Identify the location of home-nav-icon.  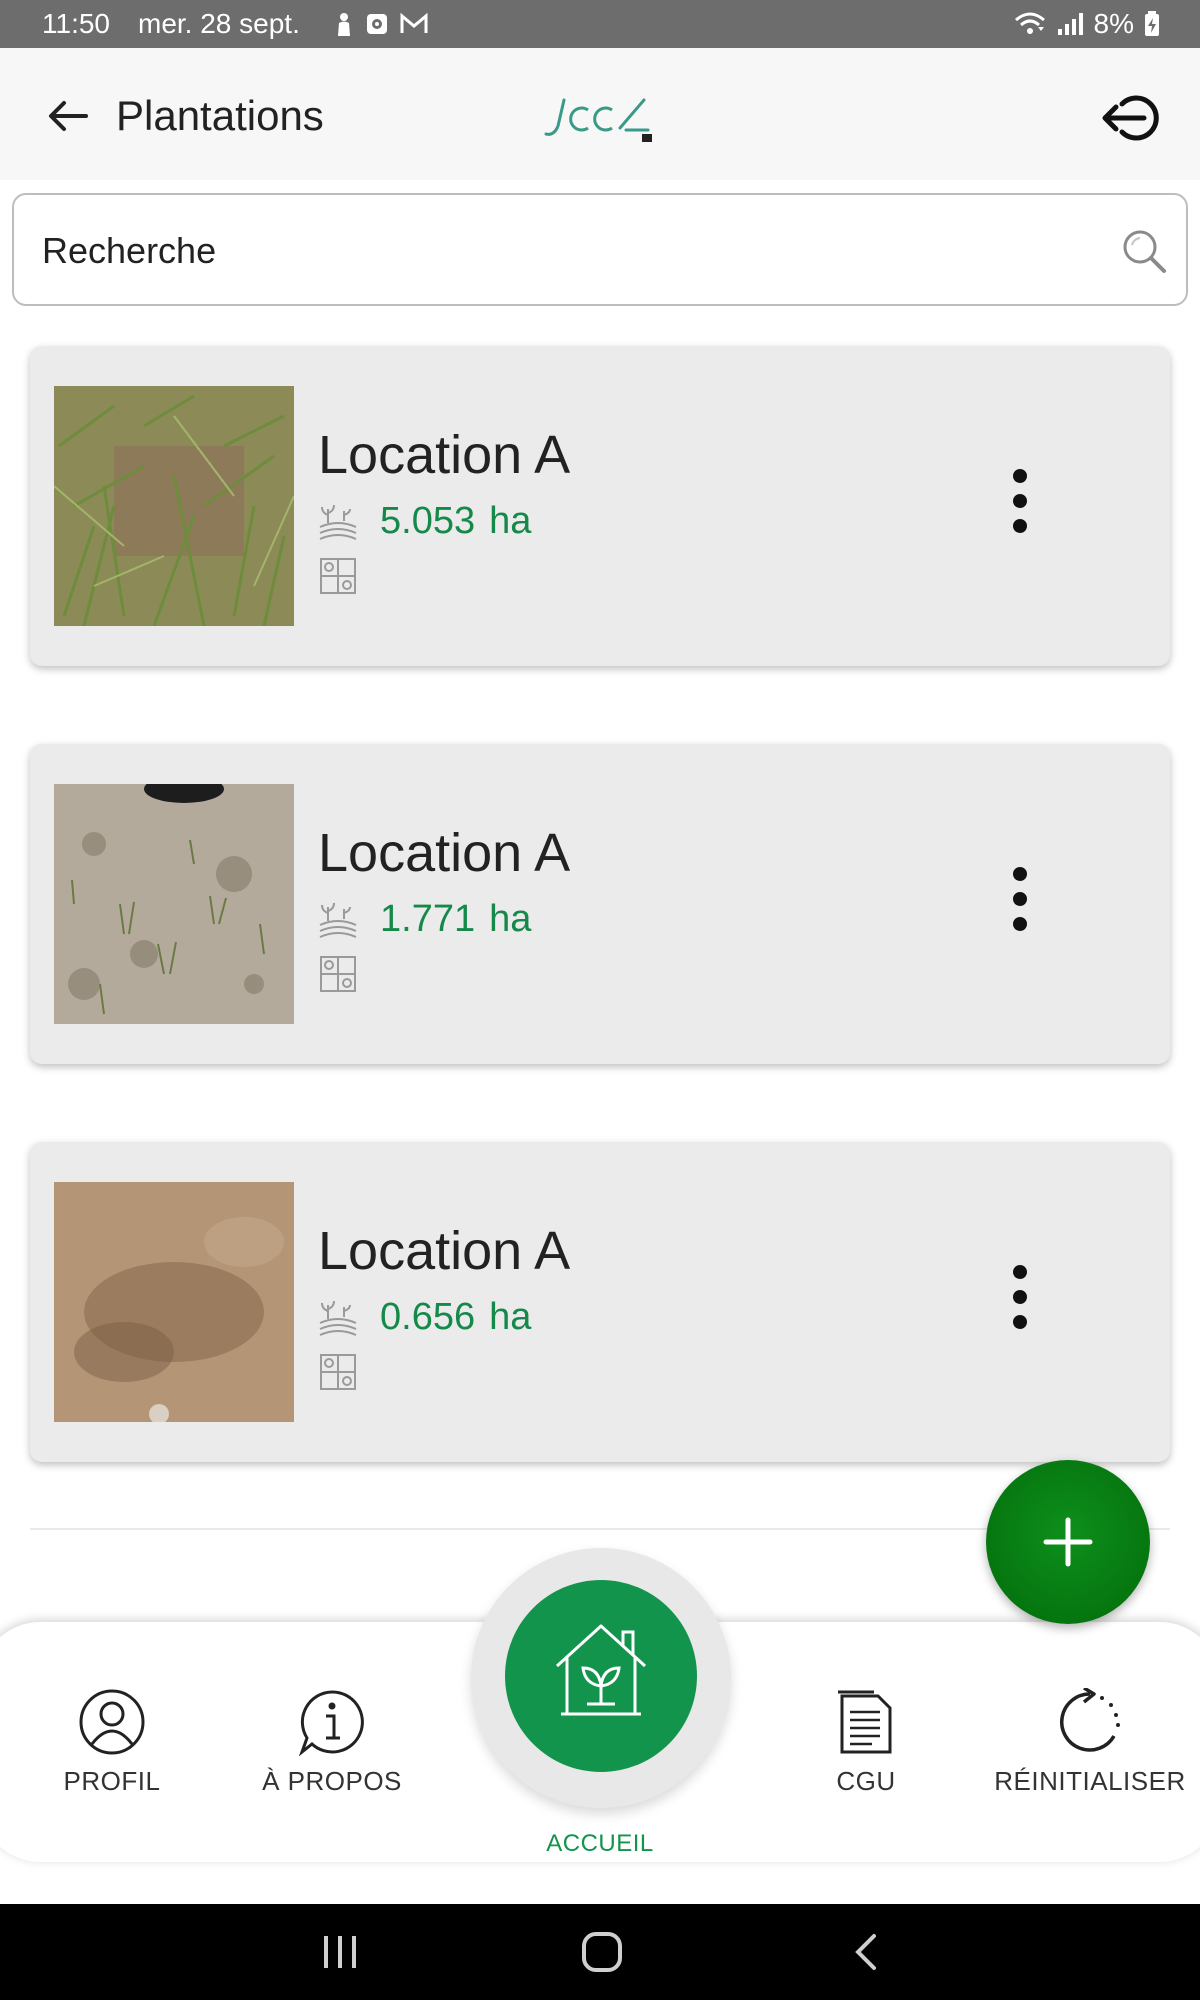
(602, 1952).